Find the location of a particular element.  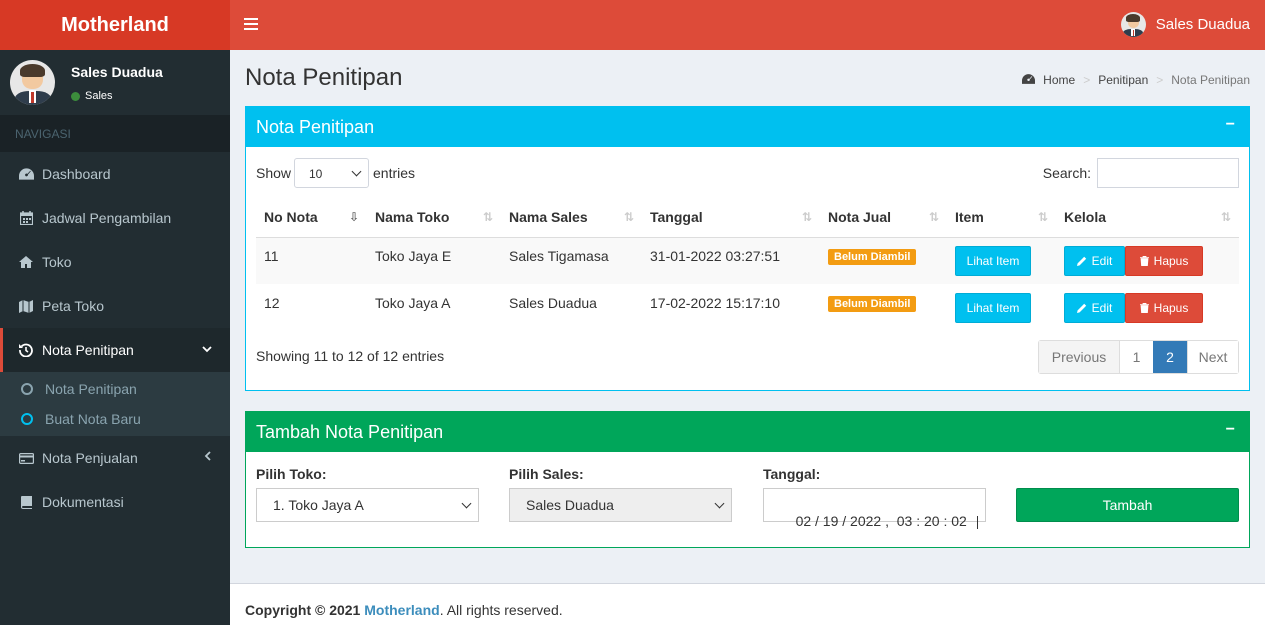

user-panel-name: Sales Duadua is located at coordinates (117, 72).